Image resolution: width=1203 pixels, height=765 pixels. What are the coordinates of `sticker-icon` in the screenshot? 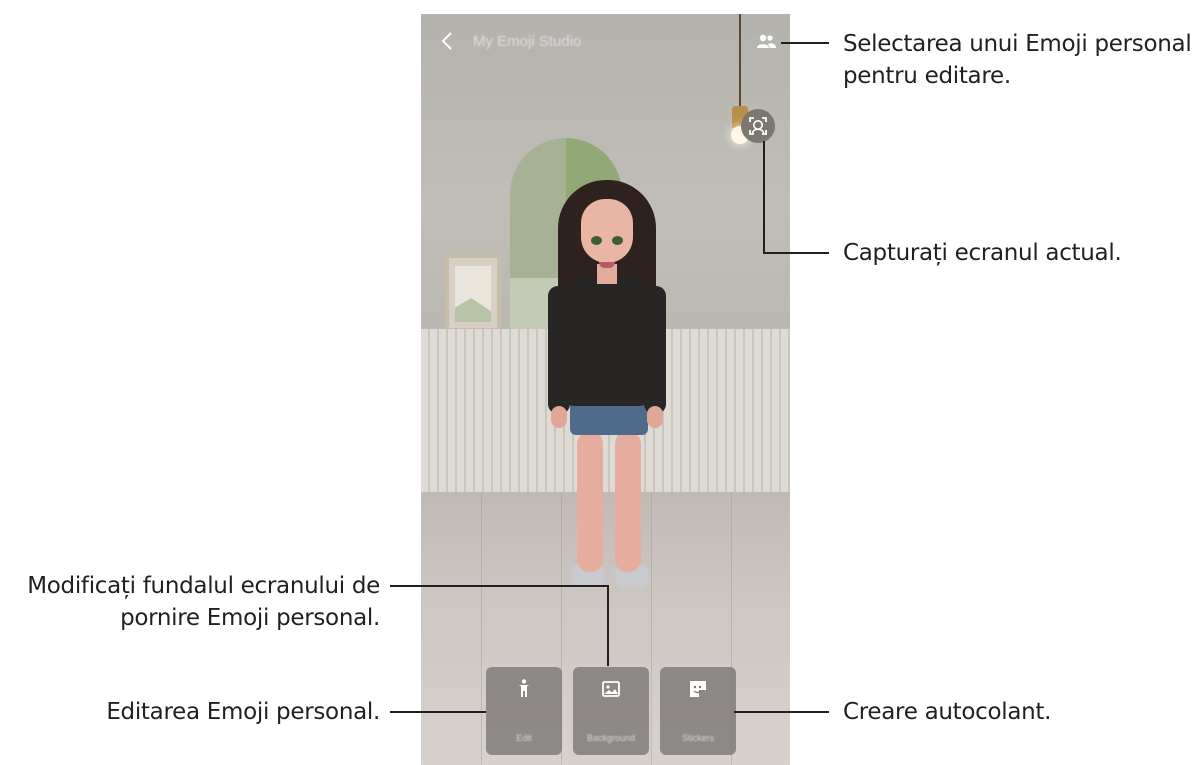 It's located at (698, 689).